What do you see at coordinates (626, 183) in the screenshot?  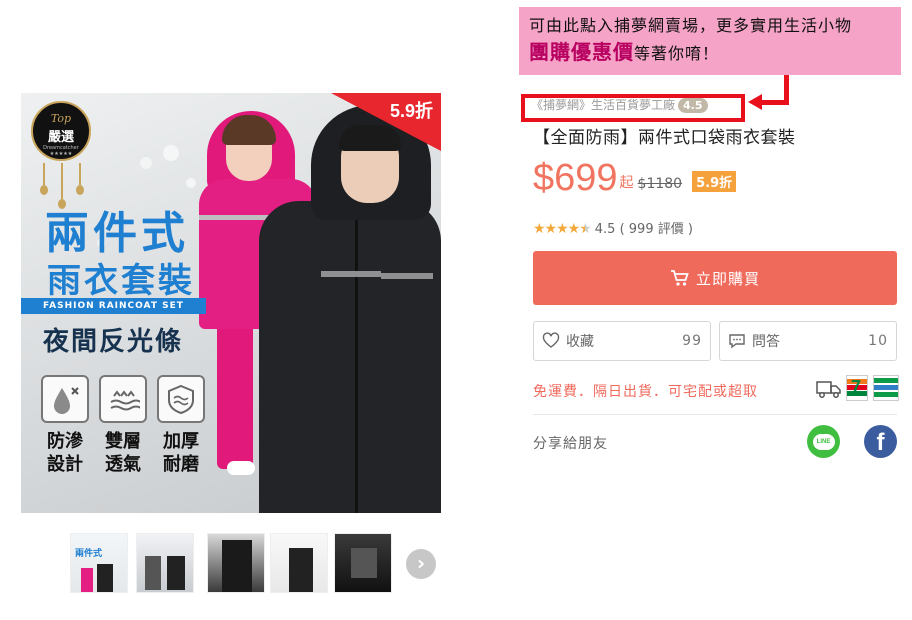 I see `price-suffix: 起` at bounding box center [626, 183].